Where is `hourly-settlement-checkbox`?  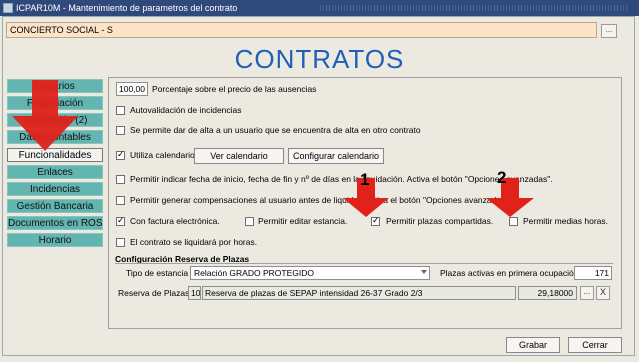
hourly-settlement-checkbox is located at coordinates (120, 242).